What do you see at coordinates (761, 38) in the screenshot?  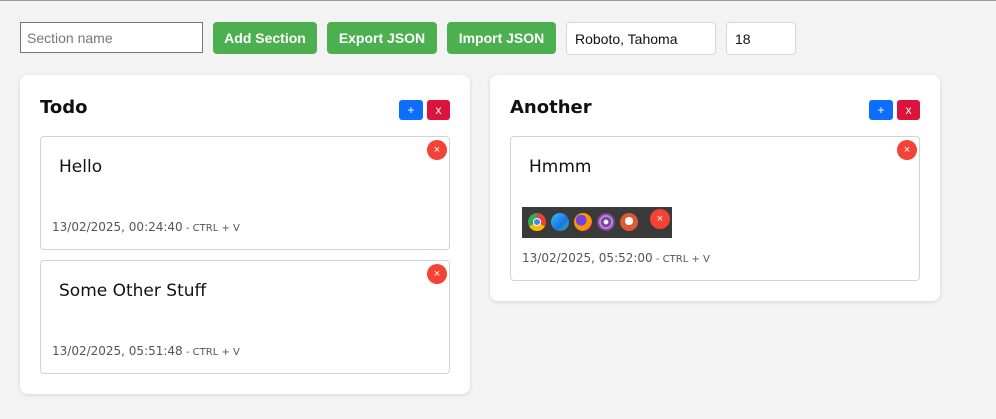 I see `font-size-input` at bounding box center [761, 38].